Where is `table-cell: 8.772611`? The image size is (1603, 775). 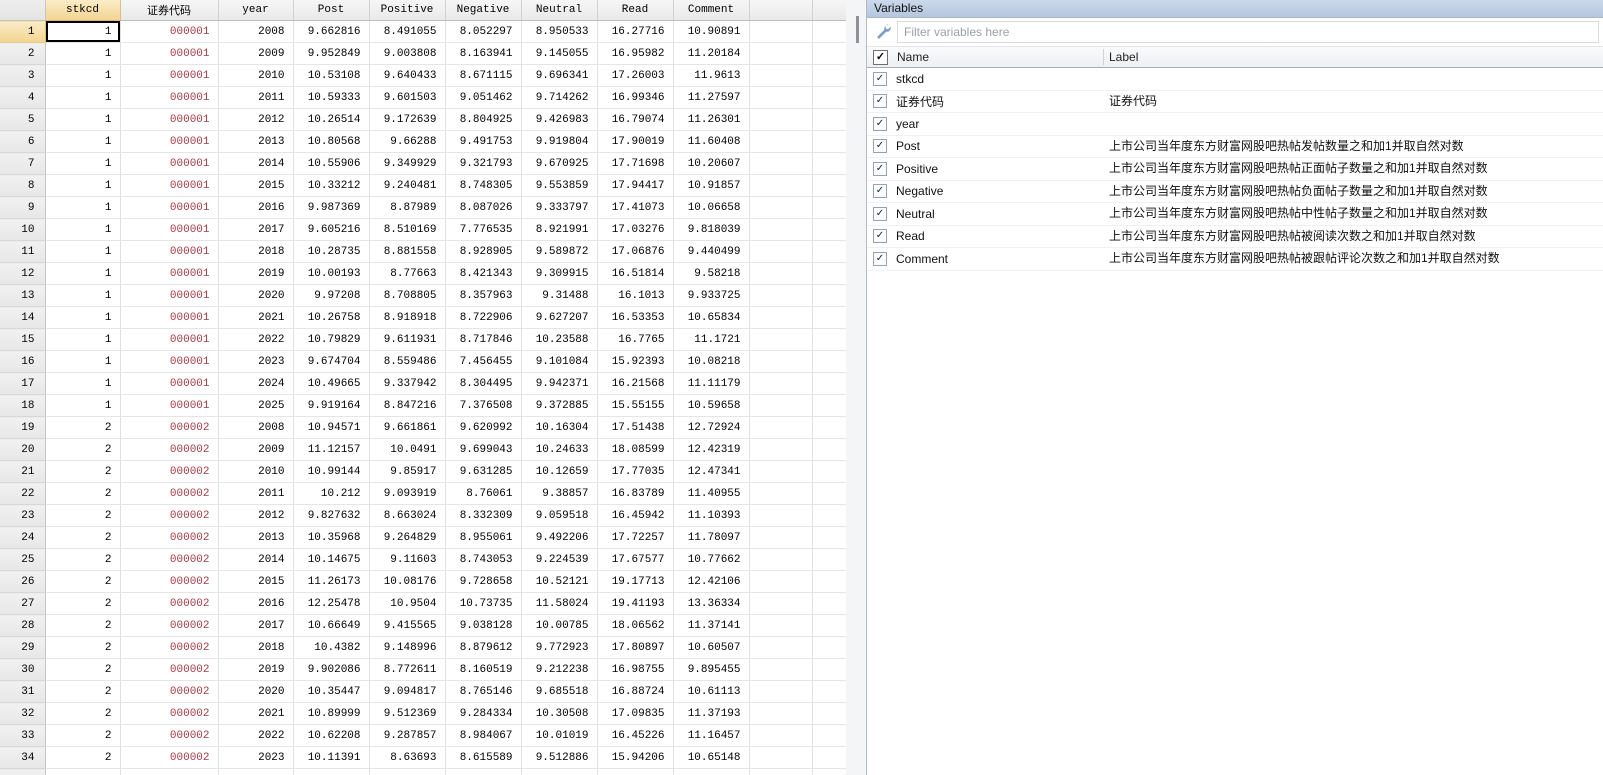
table-cell: 8.772611 is located at coordinates (407, 669).